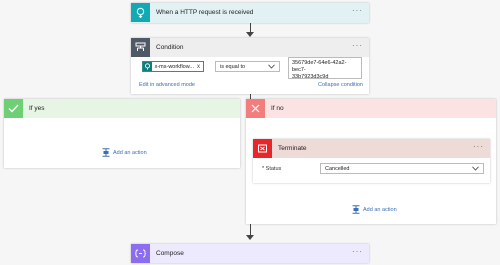 This screenshot has height=265, width=500. Describe the element at coordinates (337, 168) in the screenshot. I see `status-value: Cancelled` at that location.